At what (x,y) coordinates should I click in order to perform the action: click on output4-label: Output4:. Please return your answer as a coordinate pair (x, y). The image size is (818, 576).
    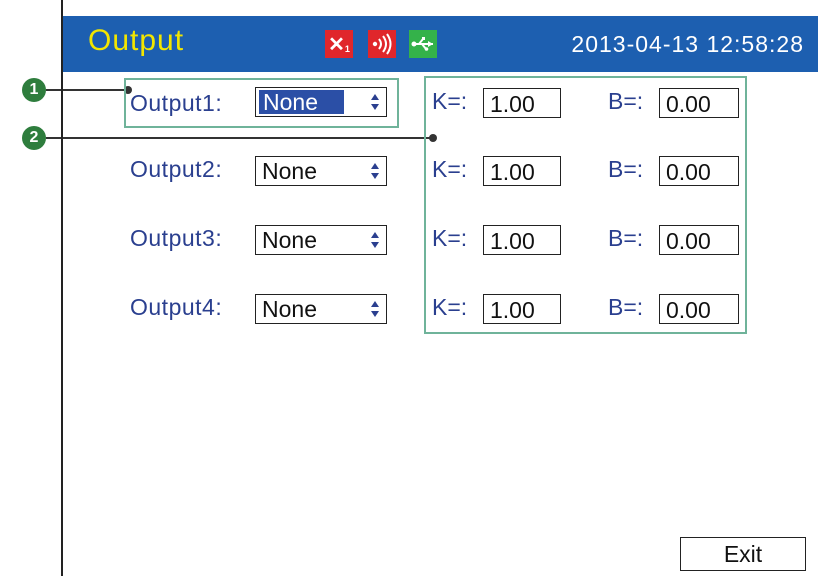
    Looking at the image, I should click on (176, 307).